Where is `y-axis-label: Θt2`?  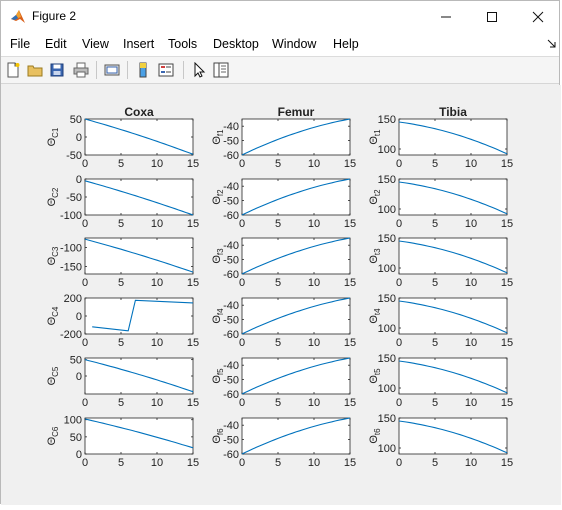 y-axis-label: Θt2 is located at coordinates (375, 197).